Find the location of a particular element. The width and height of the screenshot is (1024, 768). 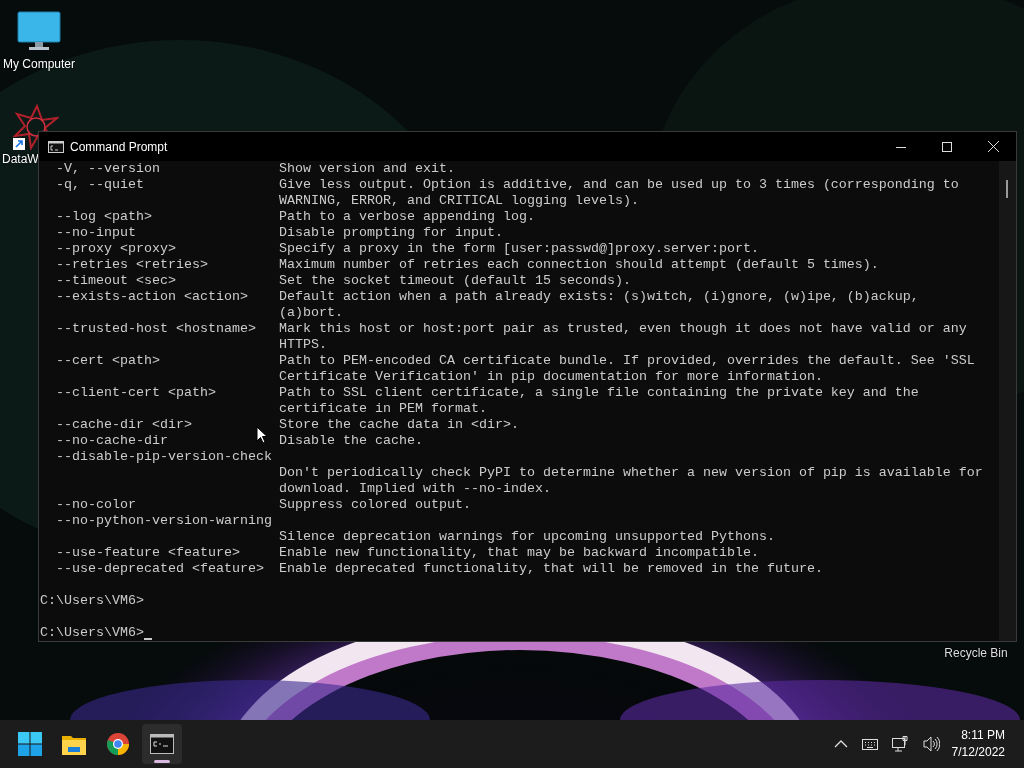

option-name: --client-cert <path> is located at coordinates (136, 393).